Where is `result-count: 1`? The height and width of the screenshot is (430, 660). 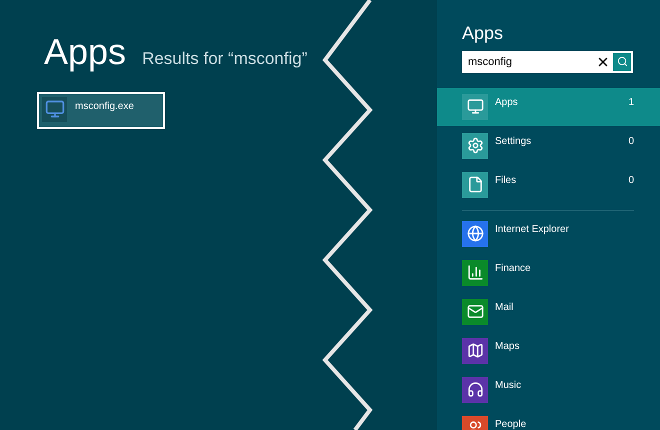
result-count: 1 is located at coordinates (631, 103).